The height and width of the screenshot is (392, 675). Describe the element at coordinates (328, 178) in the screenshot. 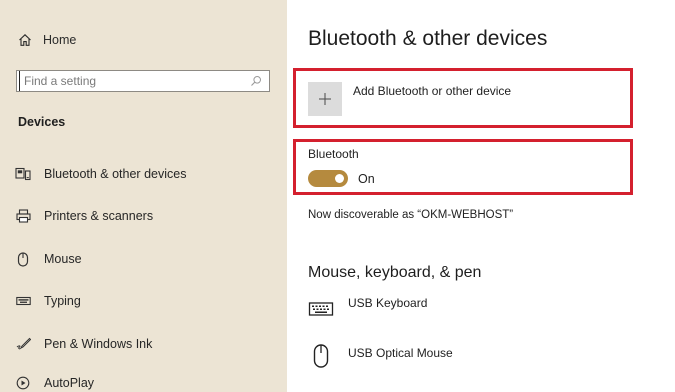

I see `bluetooth-toggle` at that location.